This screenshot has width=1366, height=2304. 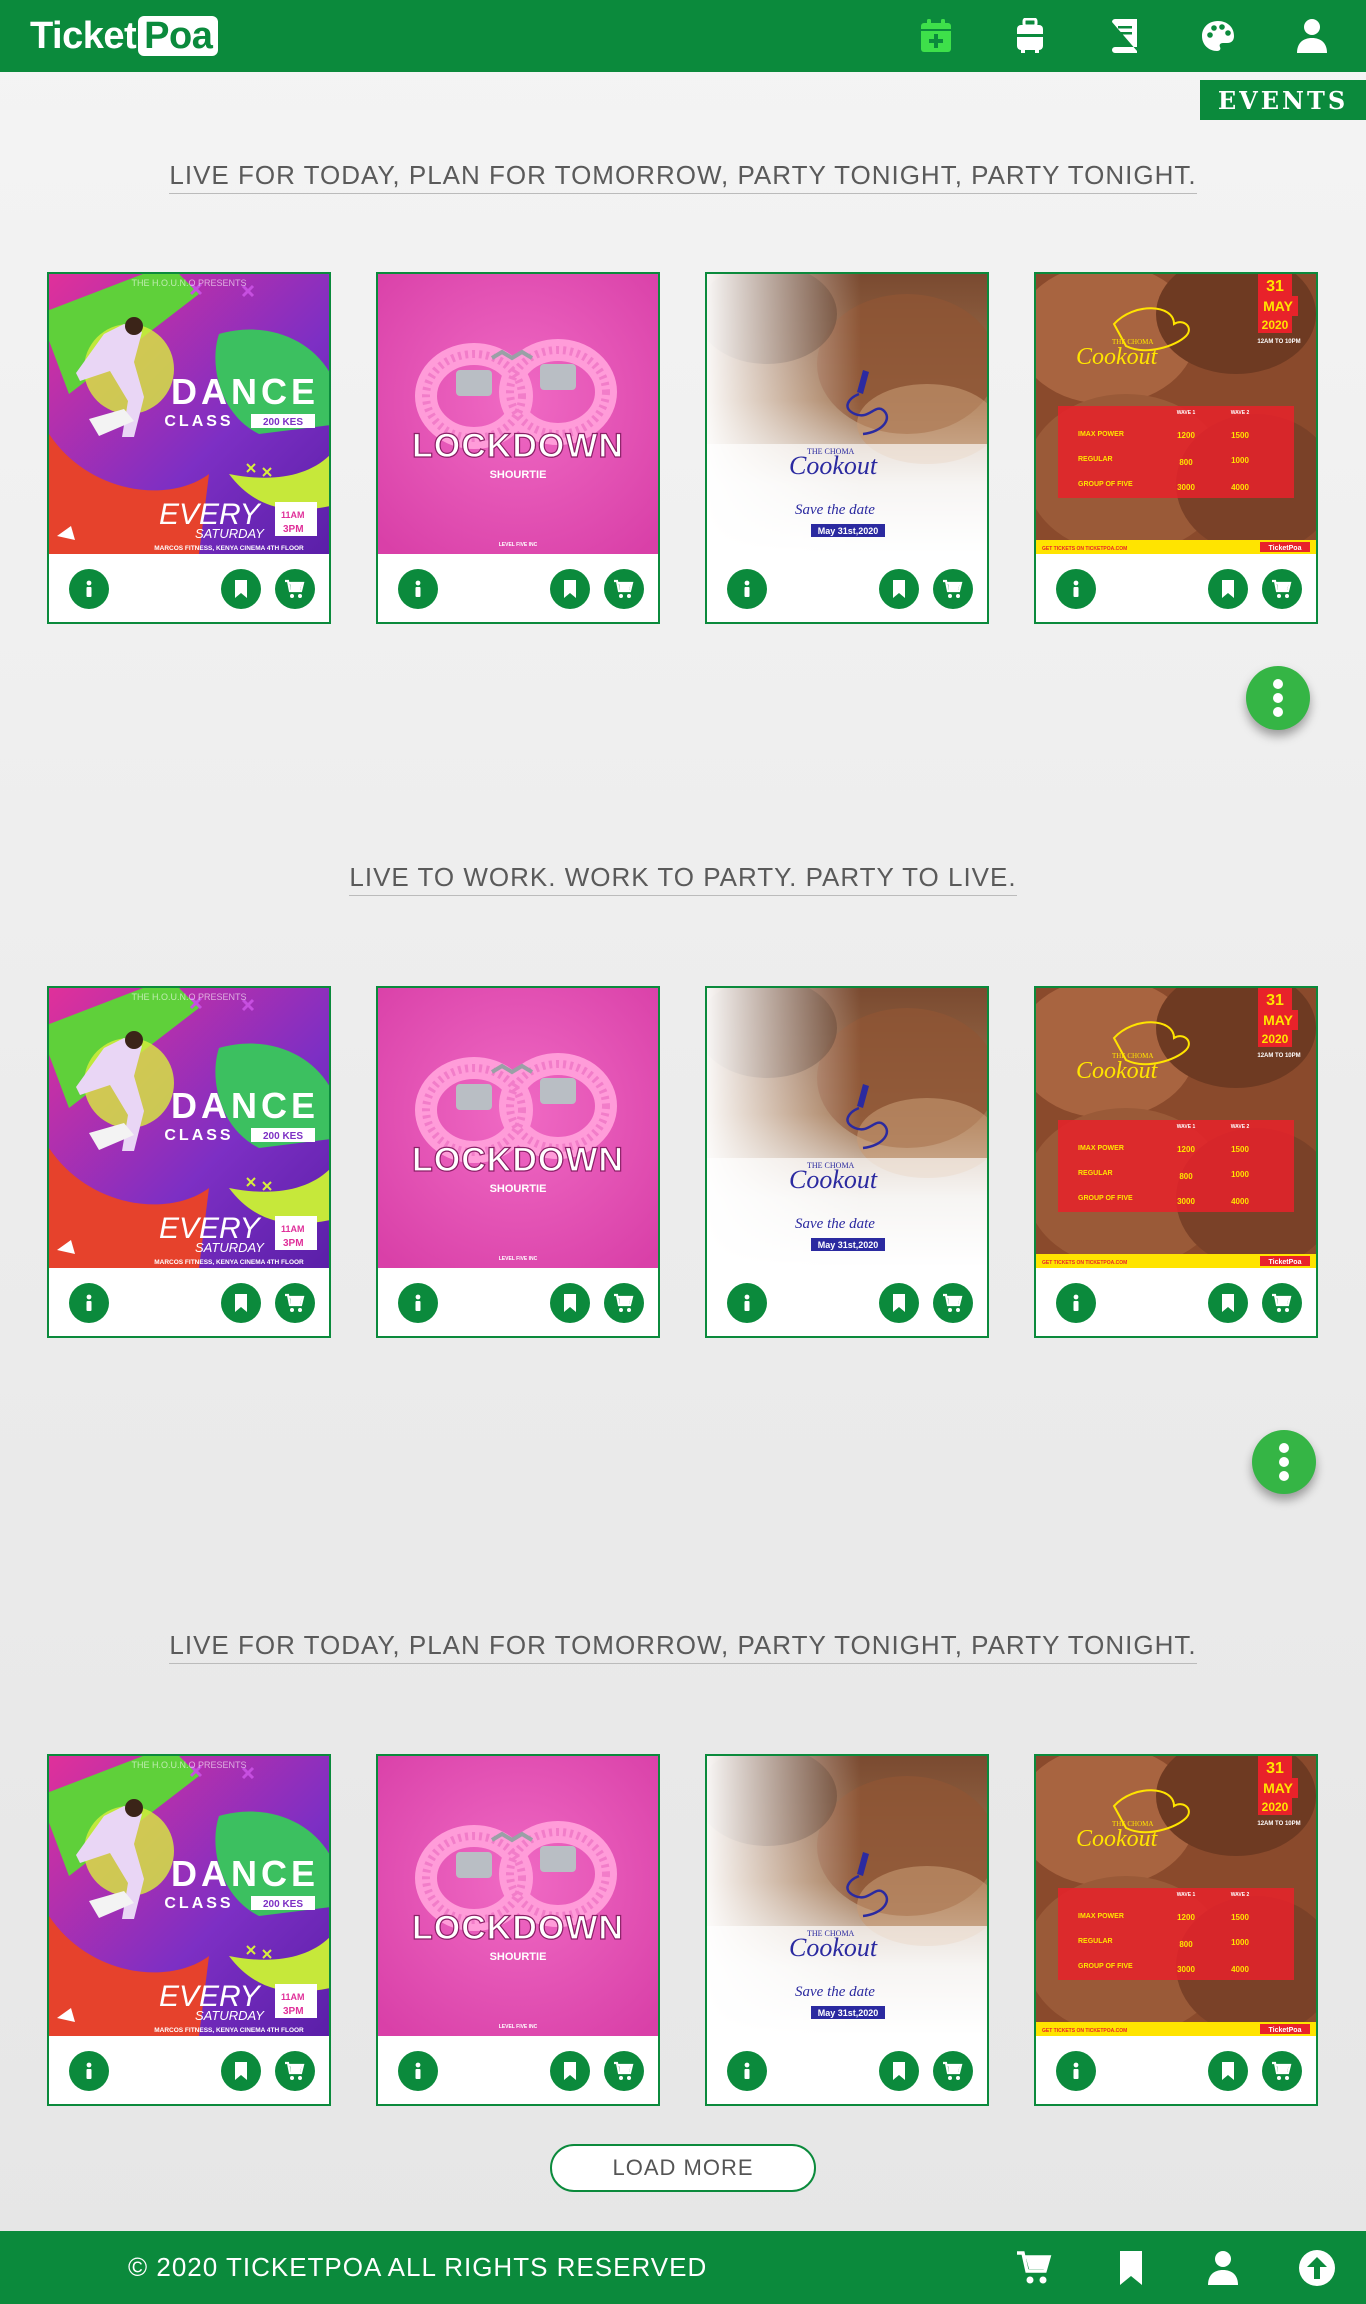 I want to click on cookout-month: MAY, so click(x=1278, y=306).